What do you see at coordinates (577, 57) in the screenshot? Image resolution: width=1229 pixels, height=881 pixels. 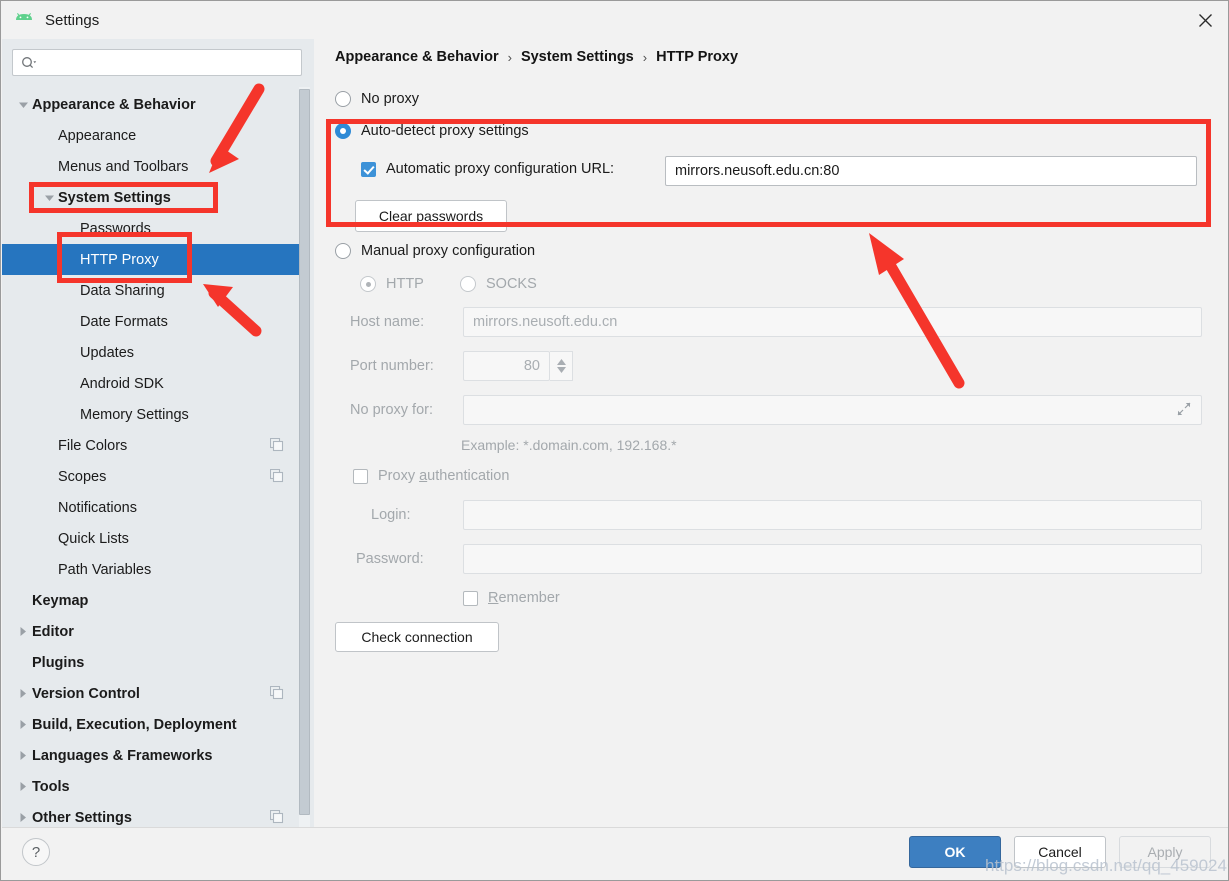 I see `breadcrumb-part-system-settings: System Settings` at bounding box center [577, 57].